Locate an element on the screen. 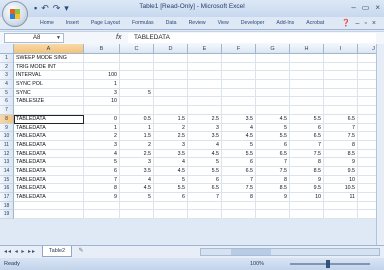 The height and width of the screenshot is (270, 384). cell: 9 is located at coordinates (307, 180).